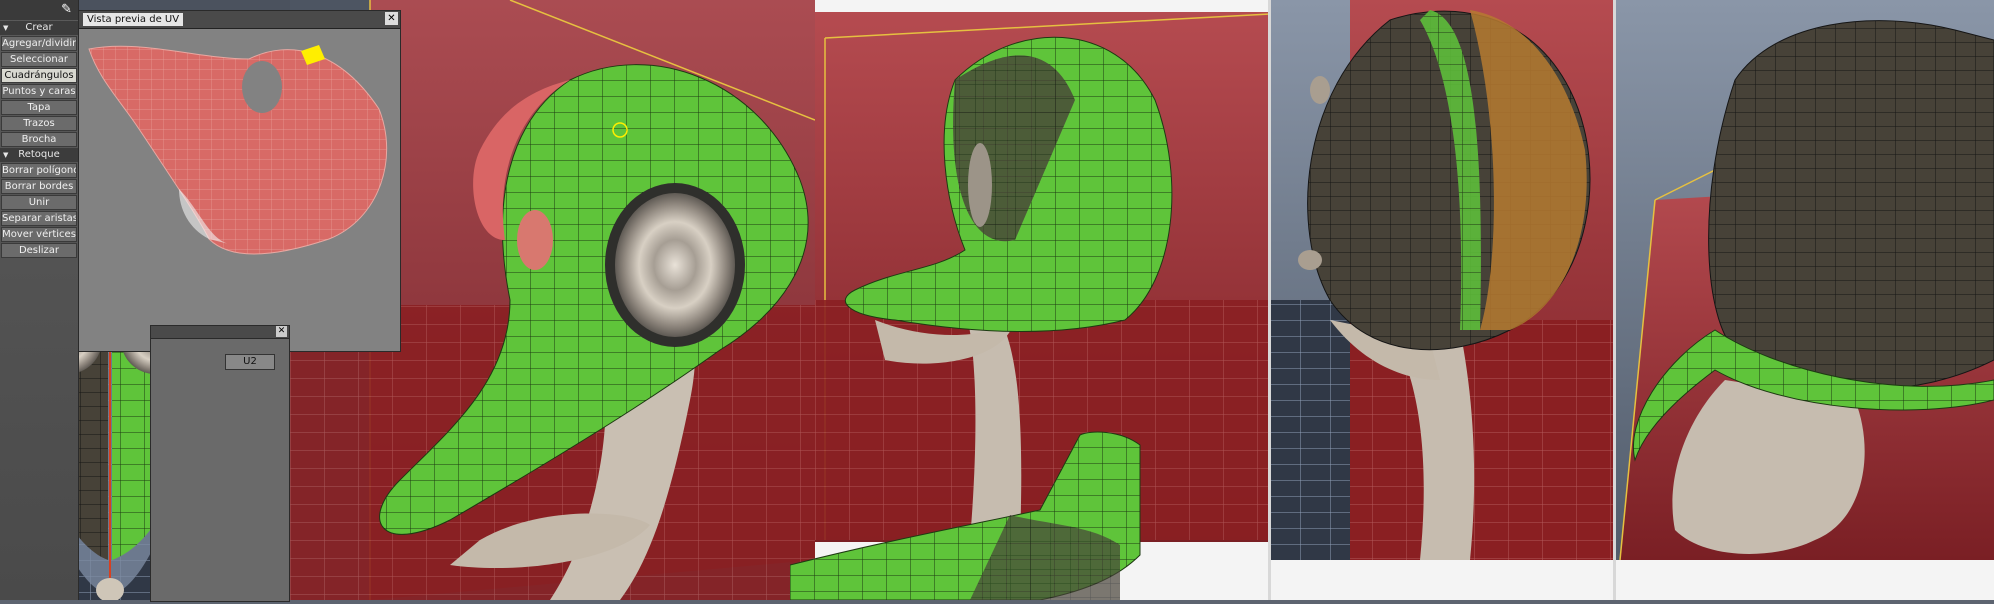  Describe the element at coordinates (39, 10) in the screenshot. I see `tool-header: ✎` at that location.